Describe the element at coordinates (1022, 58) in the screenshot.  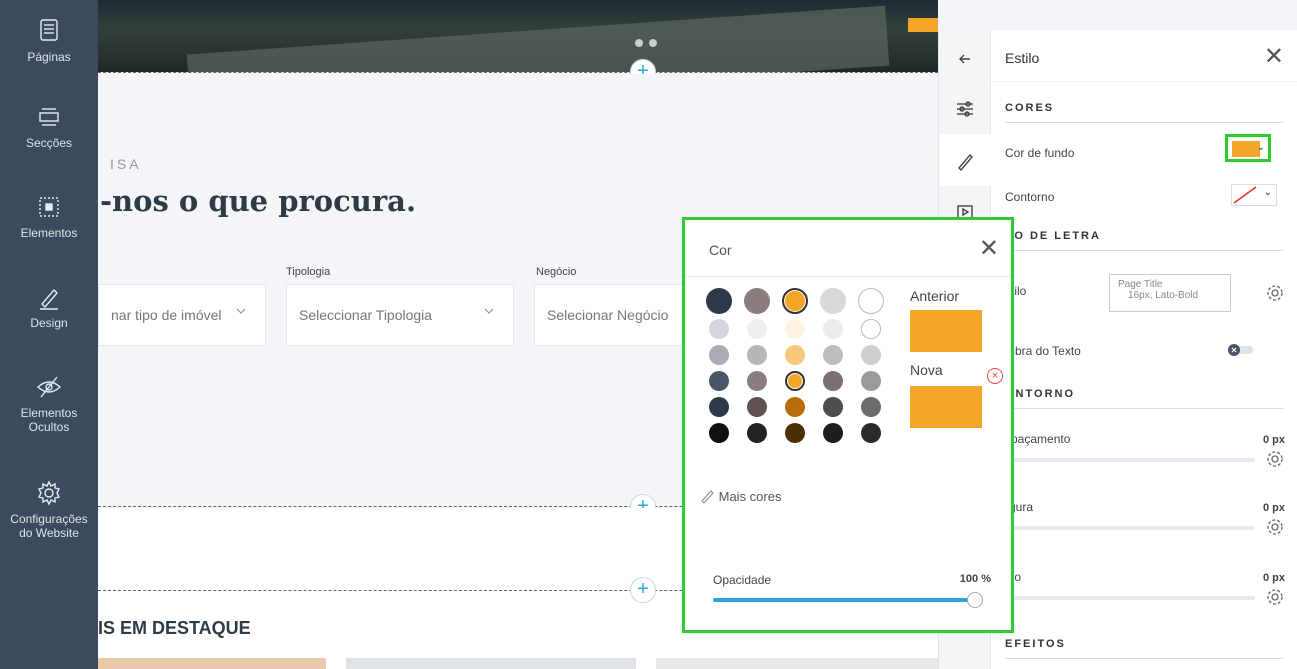
I see `panel-title: Estilo` at that location.